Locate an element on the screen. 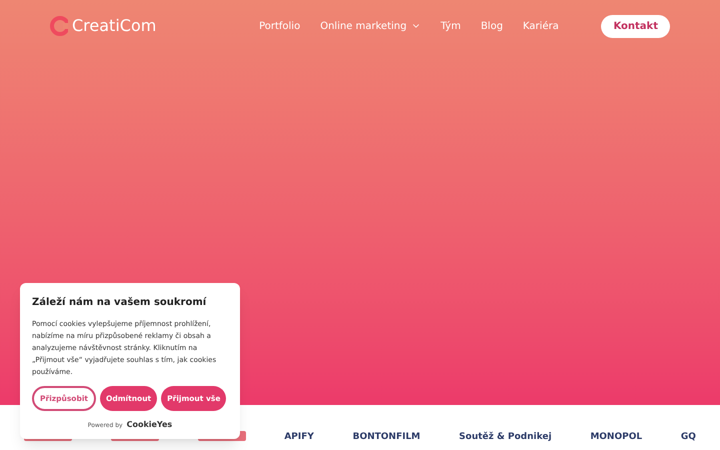 The width and height of the screenshot is (720, 450). contact-button: Kontakt is located at coordinates (635, 26).